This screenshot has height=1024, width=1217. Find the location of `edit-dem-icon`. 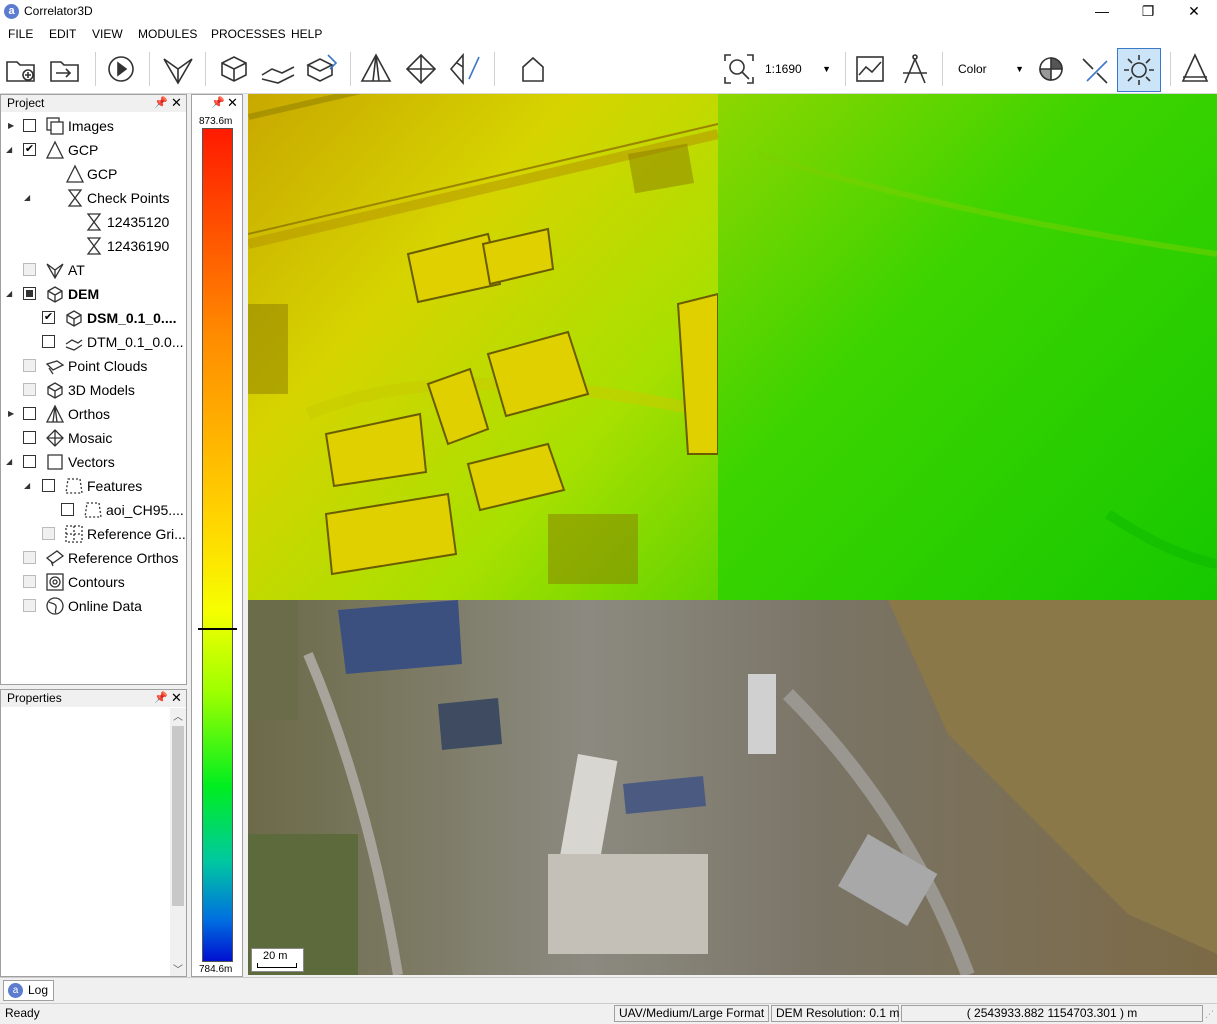

edit-dem-icon is located at coordinates (322, 69).